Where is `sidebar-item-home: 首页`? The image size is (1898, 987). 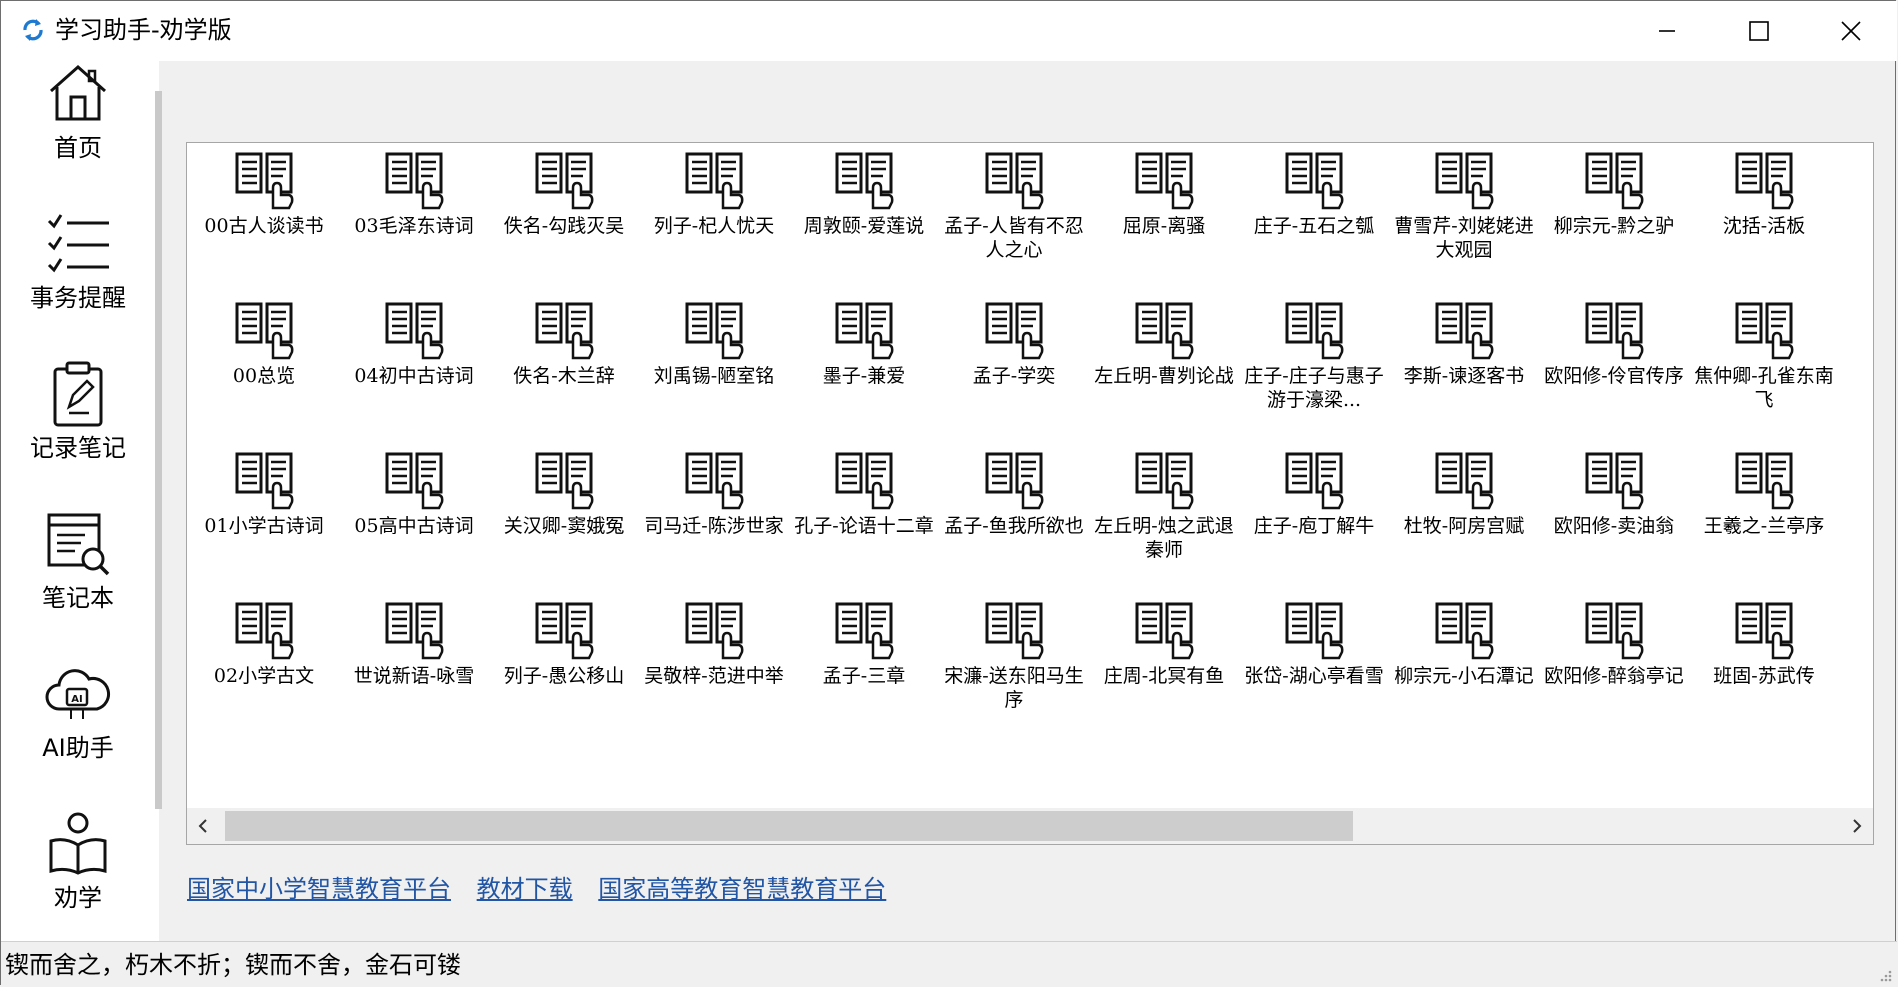
sidebar-item-home: 首页 is located at coordinates (78, 131).